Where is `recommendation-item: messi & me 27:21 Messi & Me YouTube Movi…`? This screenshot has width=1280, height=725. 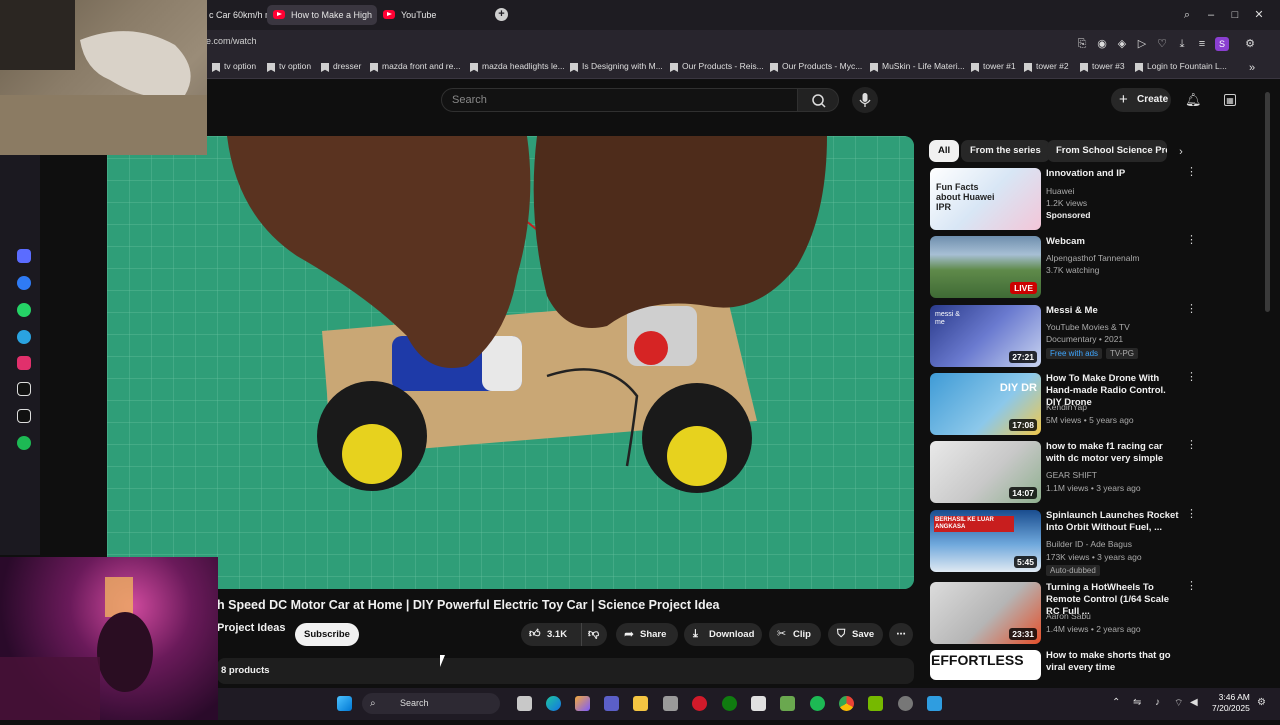 recommendation-item: messi & me 27:21 Messi & Me YouTube Movi… is located at coordinates (1063, 336).